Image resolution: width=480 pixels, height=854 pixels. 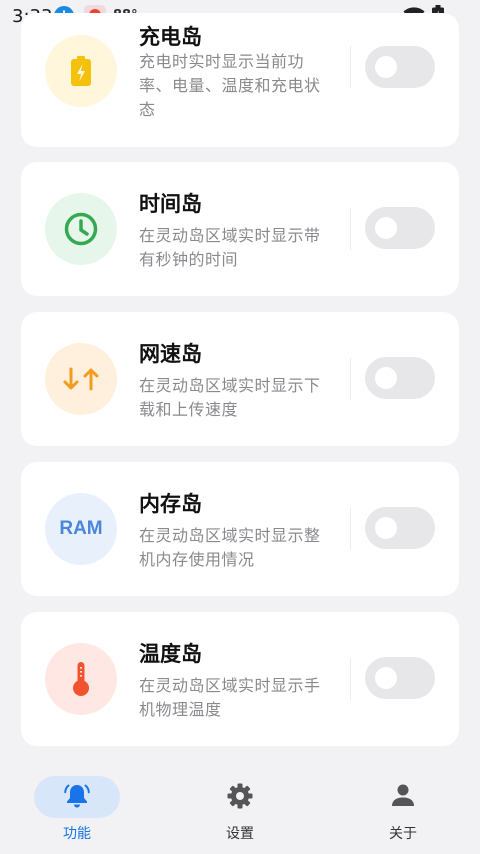 What do you see at coordinates (77, 834) in the screenshot?
I see `nav-label: 功能` at bounding box center [77, 834].